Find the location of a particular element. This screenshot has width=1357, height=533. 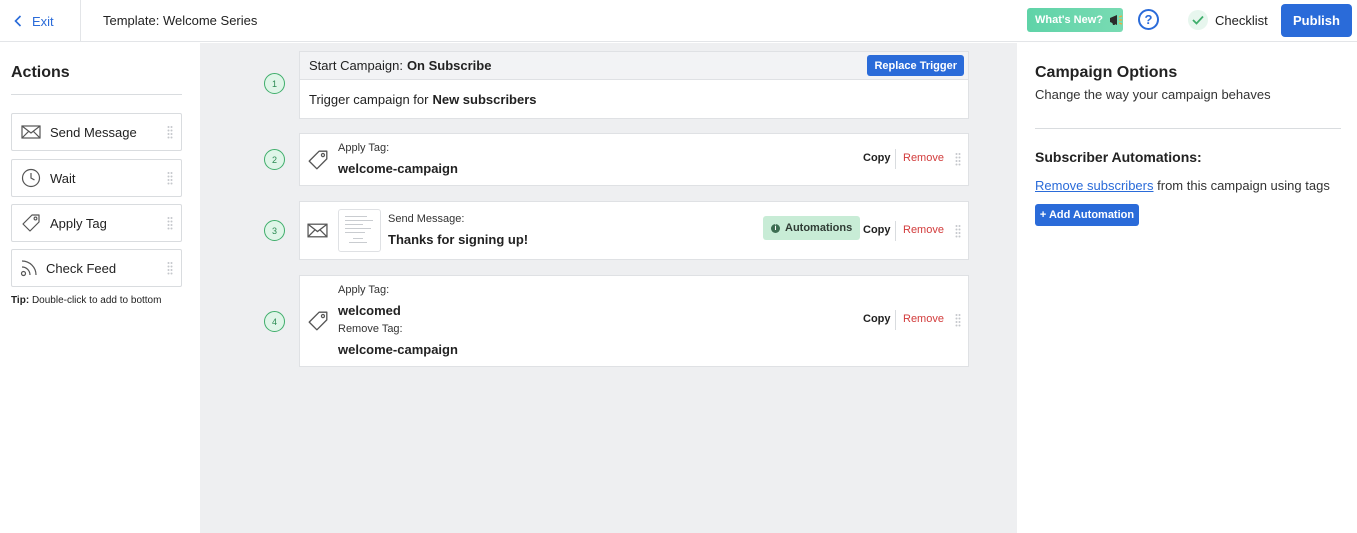

megaphone-icon is located at coordinates (1116, 20).